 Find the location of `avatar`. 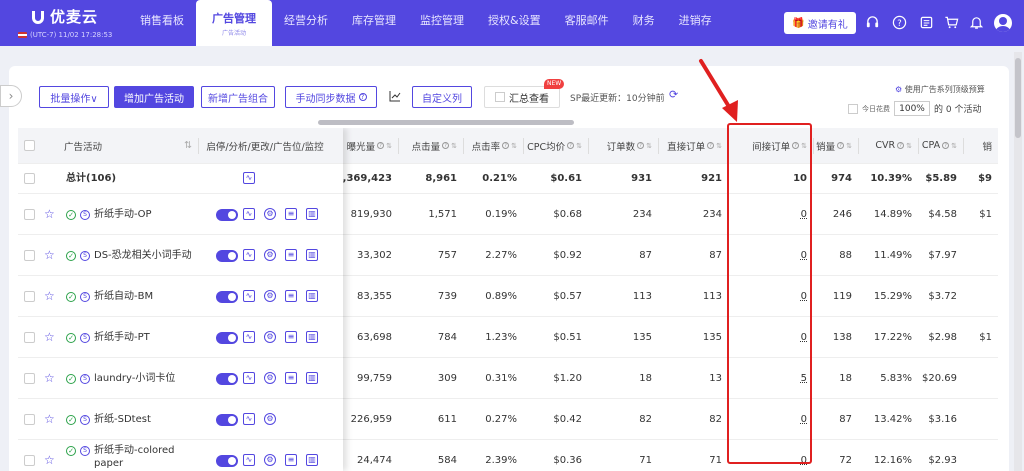

avatar is located at coordinates (1003, 23).